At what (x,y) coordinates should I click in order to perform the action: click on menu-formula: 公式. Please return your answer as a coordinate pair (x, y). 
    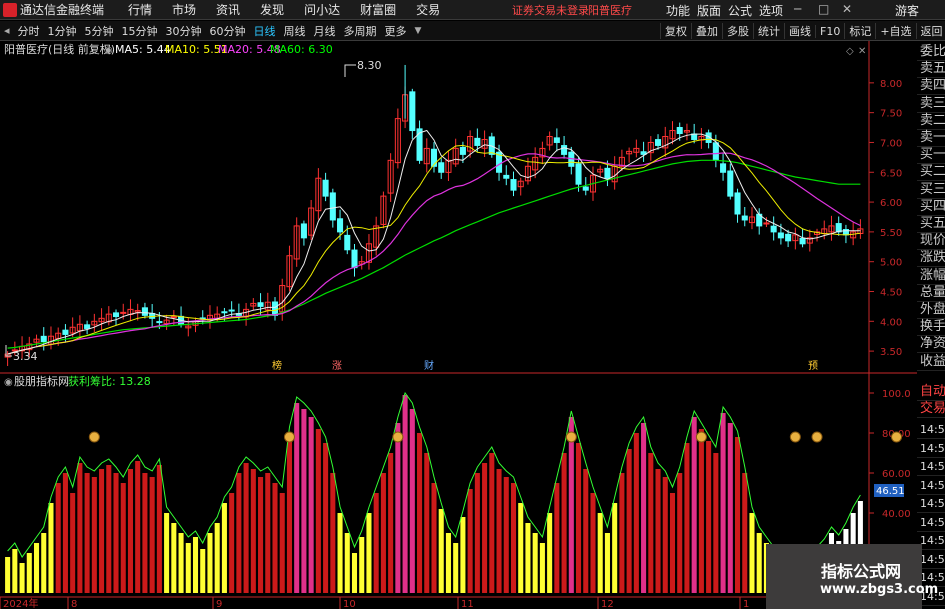
    Looking at the image, I should click on (740, 10).